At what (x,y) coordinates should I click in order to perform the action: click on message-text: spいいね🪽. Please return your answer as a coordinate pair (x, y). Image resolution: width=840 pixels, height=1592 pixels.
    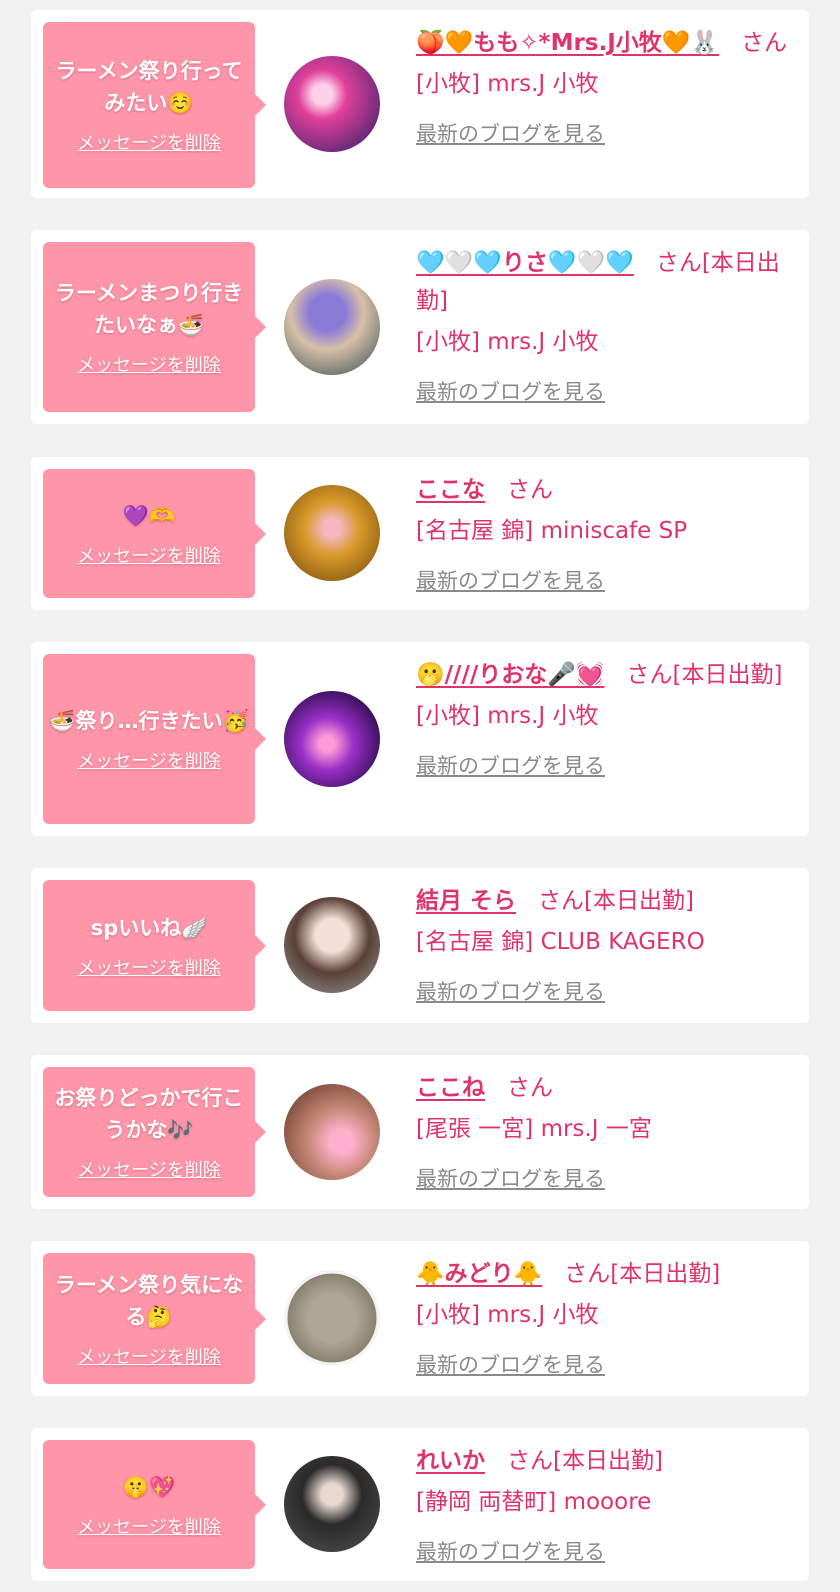
    Looking at the image, I should click on (149, 927).